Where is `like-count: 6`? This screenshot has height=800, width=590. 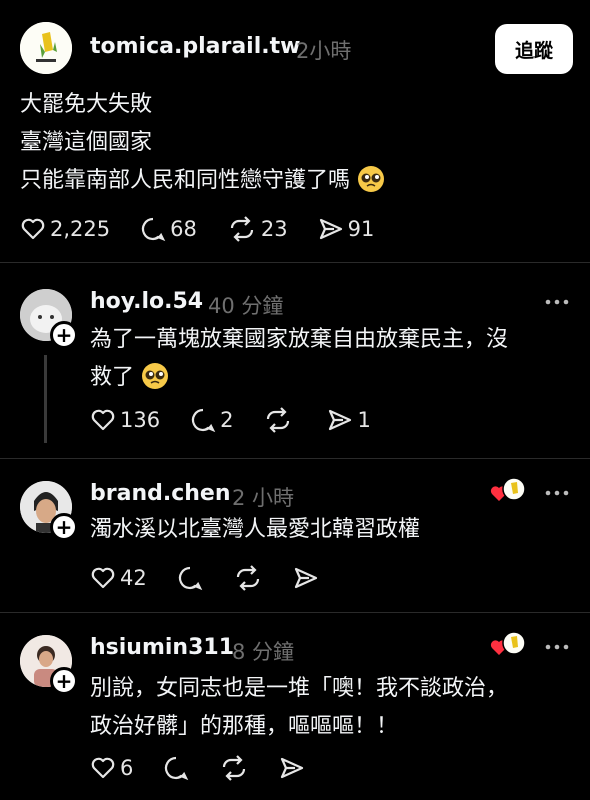
like-count: 6 is located at coordinates (127, 768).